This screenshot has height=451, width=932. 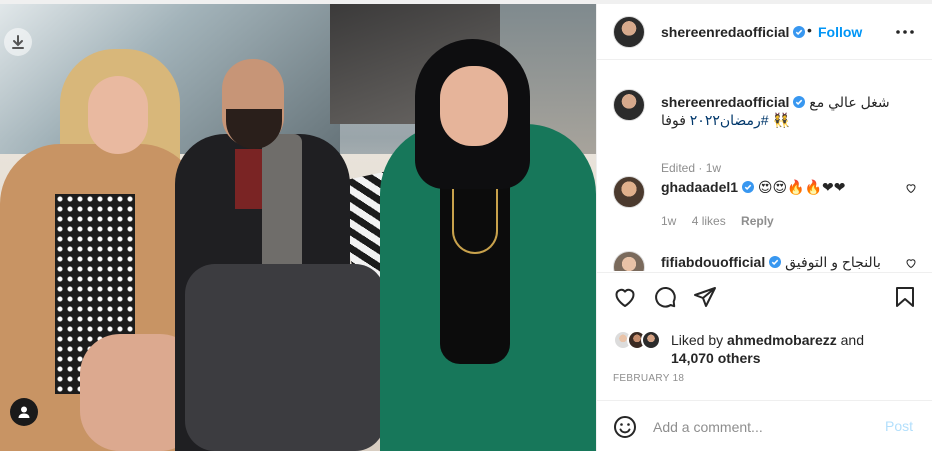 I want to click on person-left-face, so click(x=118, y=115).